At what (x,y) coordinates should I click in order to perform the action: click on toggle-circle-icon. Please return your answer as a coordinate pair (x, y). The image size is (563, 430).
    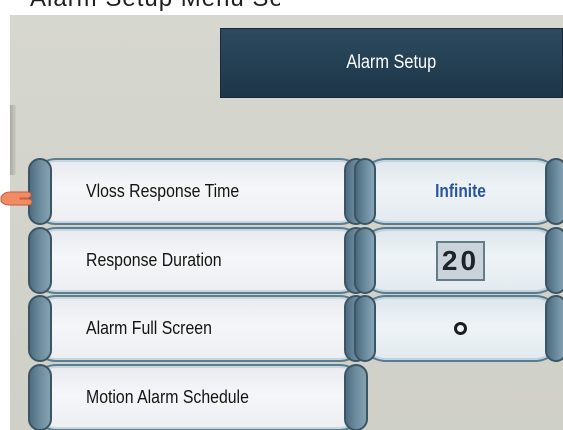
    Looking at the image, I should click on (460, 328).